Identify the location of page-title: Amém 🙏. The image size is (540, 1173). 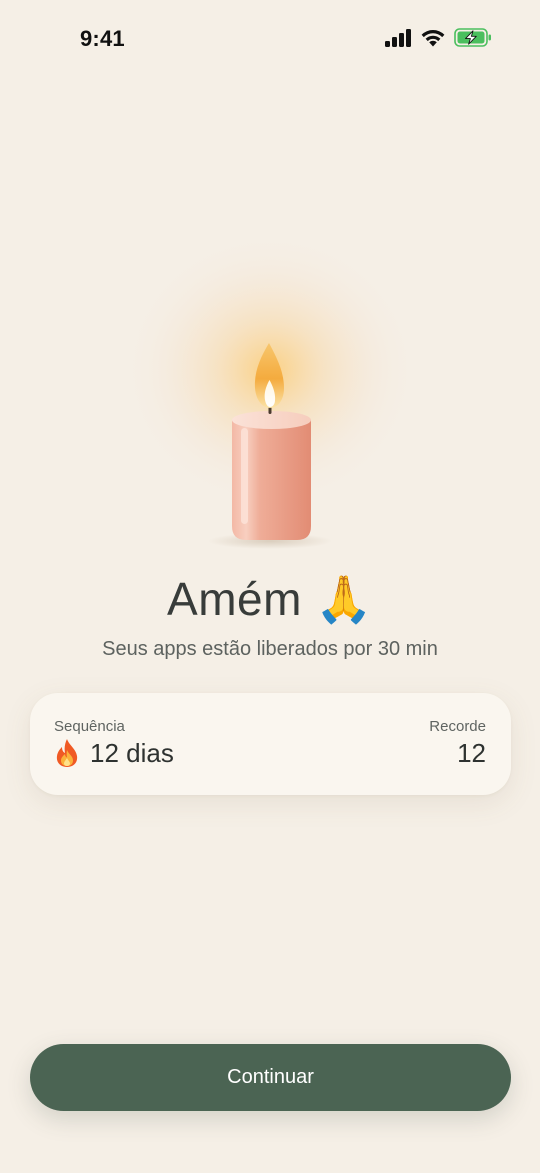
(270, 599).